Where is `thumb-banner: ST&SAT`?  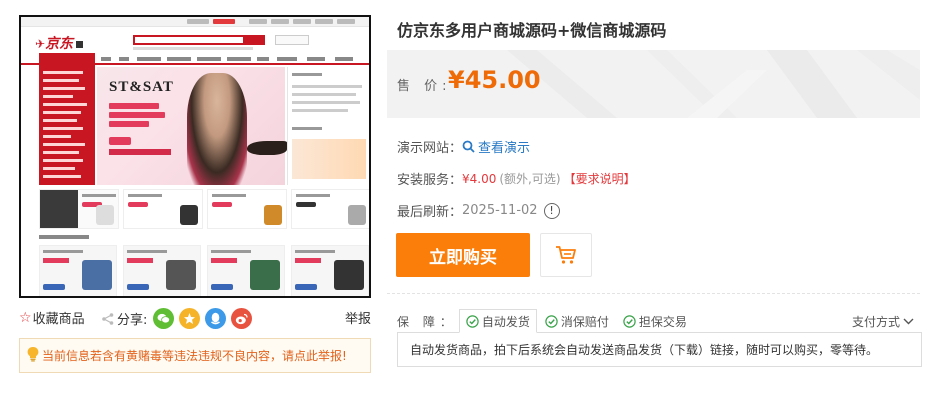 thumb-banner: ST&SAT is located at coordinates (192, 126).